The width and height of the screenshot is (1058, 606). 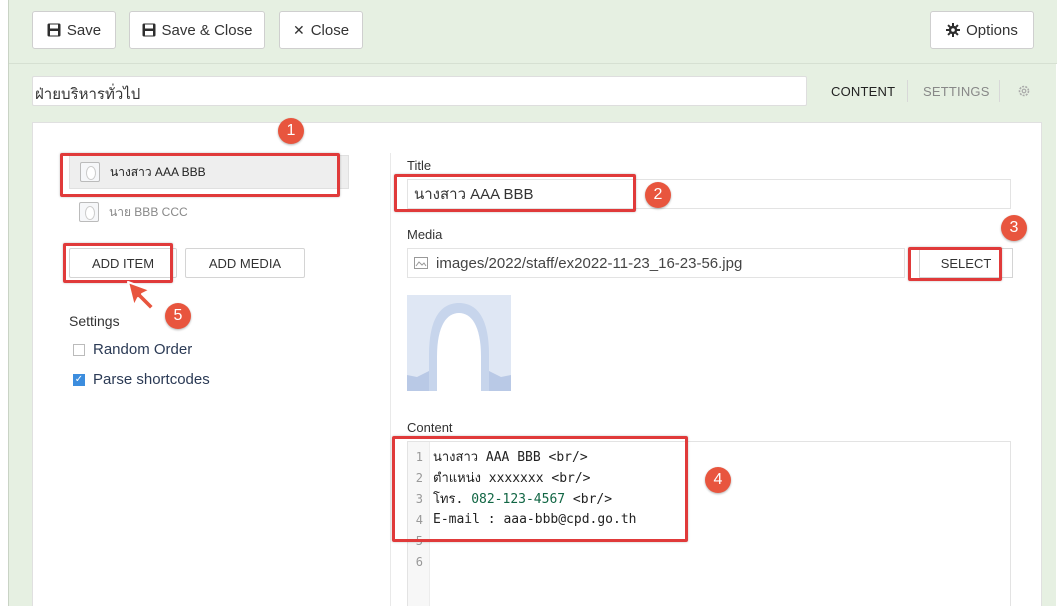 What do you see at coordinates (658, 195) in the screenshot?
I see `annotation-badge-2: 2` at bounding box center [658, 195].